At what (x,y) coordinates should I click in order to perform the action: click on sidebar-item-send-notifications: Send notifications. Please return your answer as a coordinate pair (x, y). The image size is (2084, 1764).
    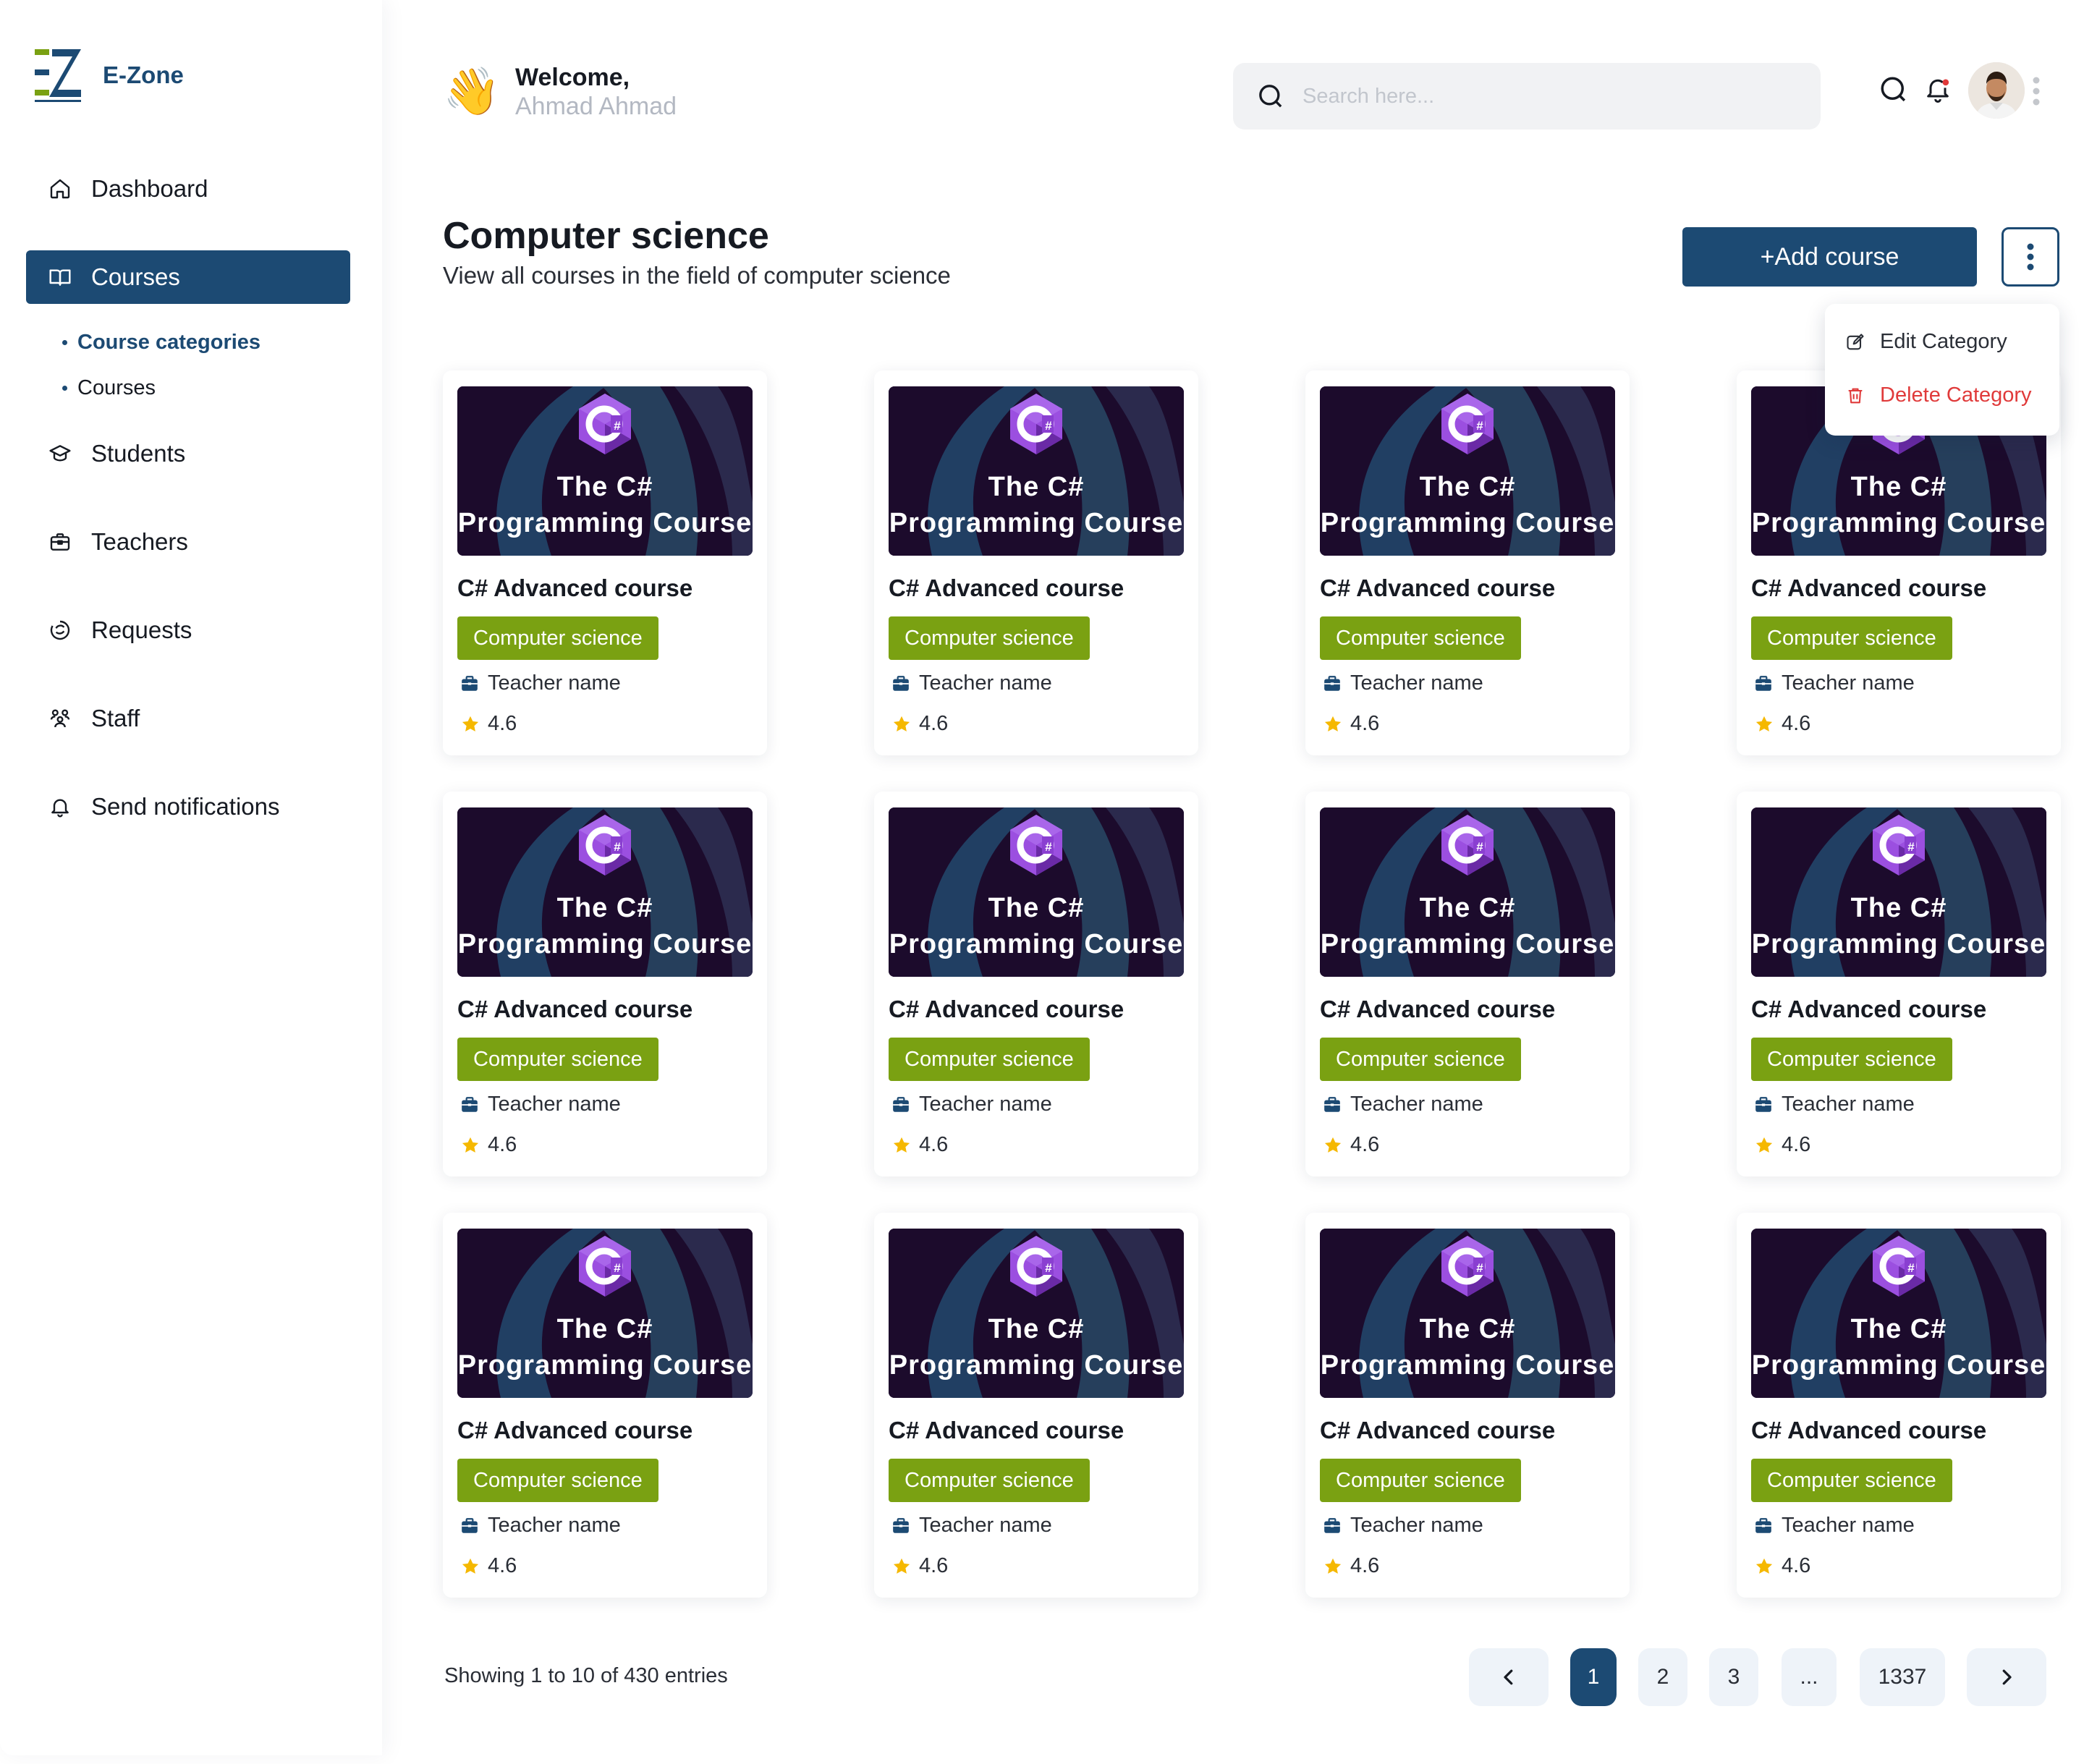
    Looking at the image, I should click on (188, 807).